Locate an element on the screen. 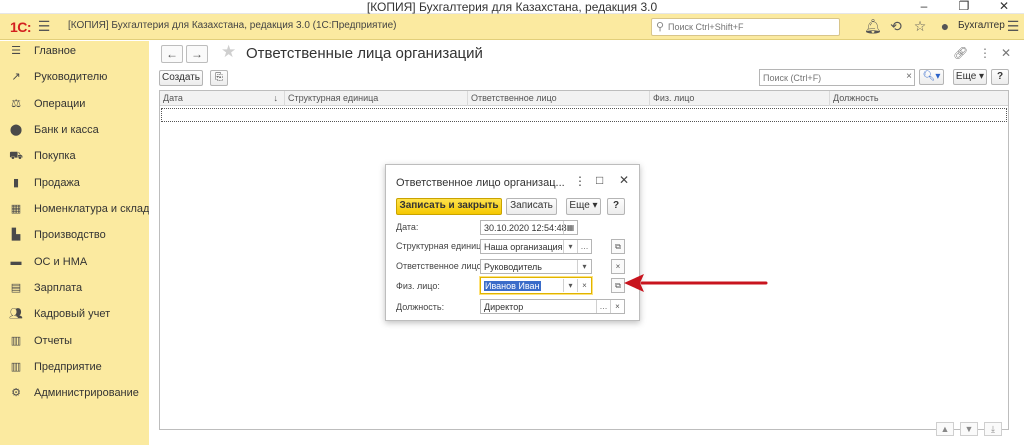  favorites-icon: ☆ is located at coordinates (920, 26).